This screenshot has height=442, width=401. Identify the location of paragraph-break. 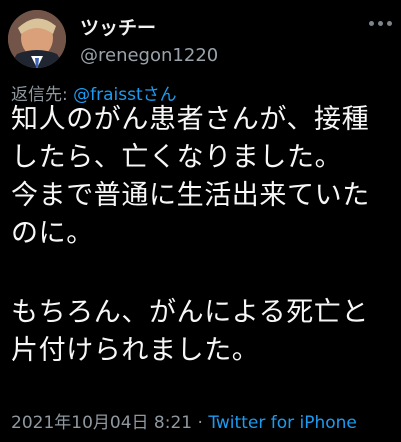
(202, 273).